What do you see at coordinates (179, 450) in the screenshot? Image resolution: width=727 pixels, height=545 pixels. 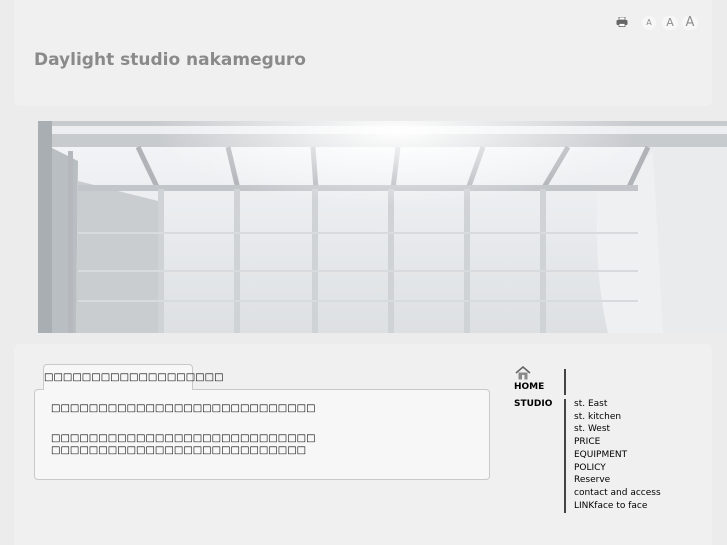 I see `paragraph-2-line-2: □□□□□□□□□□□□□□□□□□□□□□□□□□□` at bounding box center [179, 450].